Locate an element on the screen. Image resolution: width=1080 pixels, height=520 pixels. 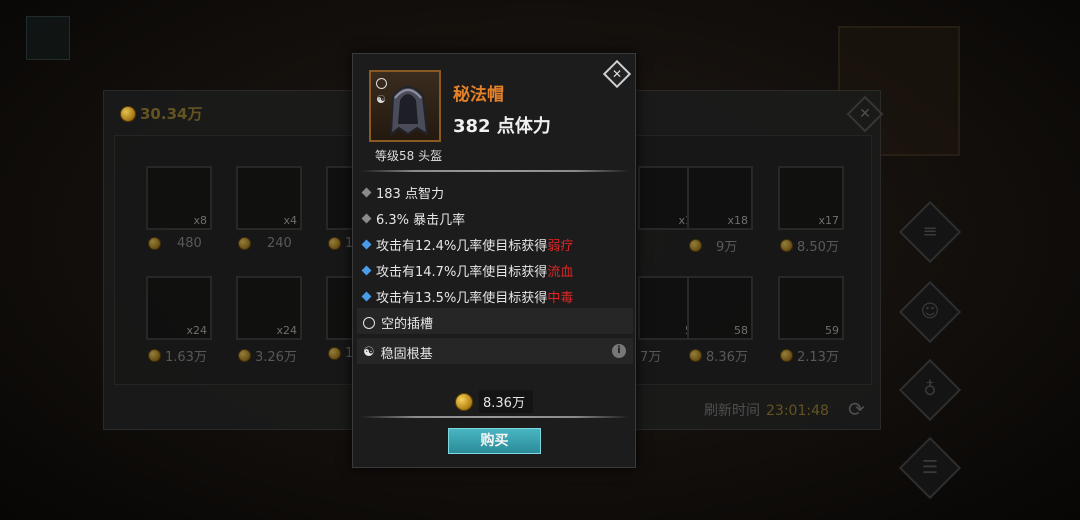
yinyang-icon: ☯ is located at coordinates (369, 352).